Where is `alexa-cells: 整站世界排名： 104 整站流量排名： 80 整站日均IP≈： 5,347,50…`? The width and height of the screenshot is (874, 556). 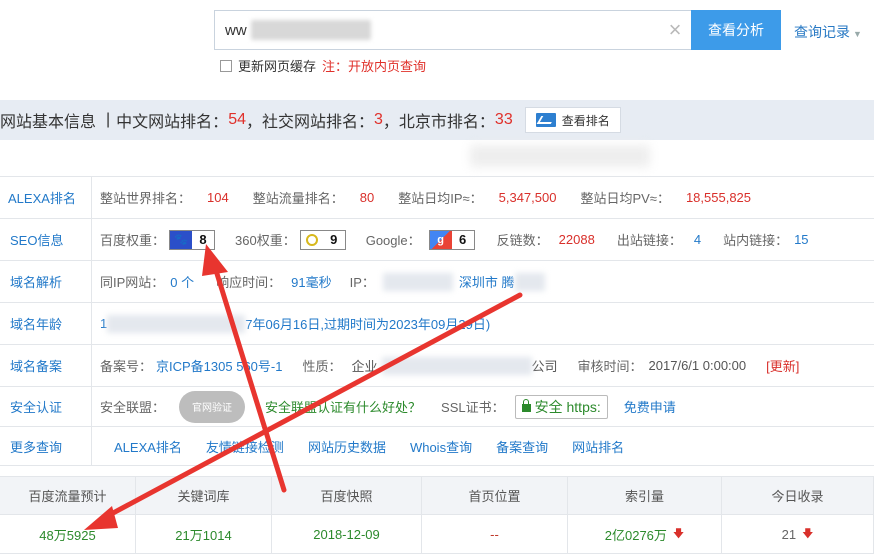 alexa-cells: 整站世界排名： 104 整站流量排名： 80 整站日均IP≈： 5,347,50… is located at coordinates (421, 197).